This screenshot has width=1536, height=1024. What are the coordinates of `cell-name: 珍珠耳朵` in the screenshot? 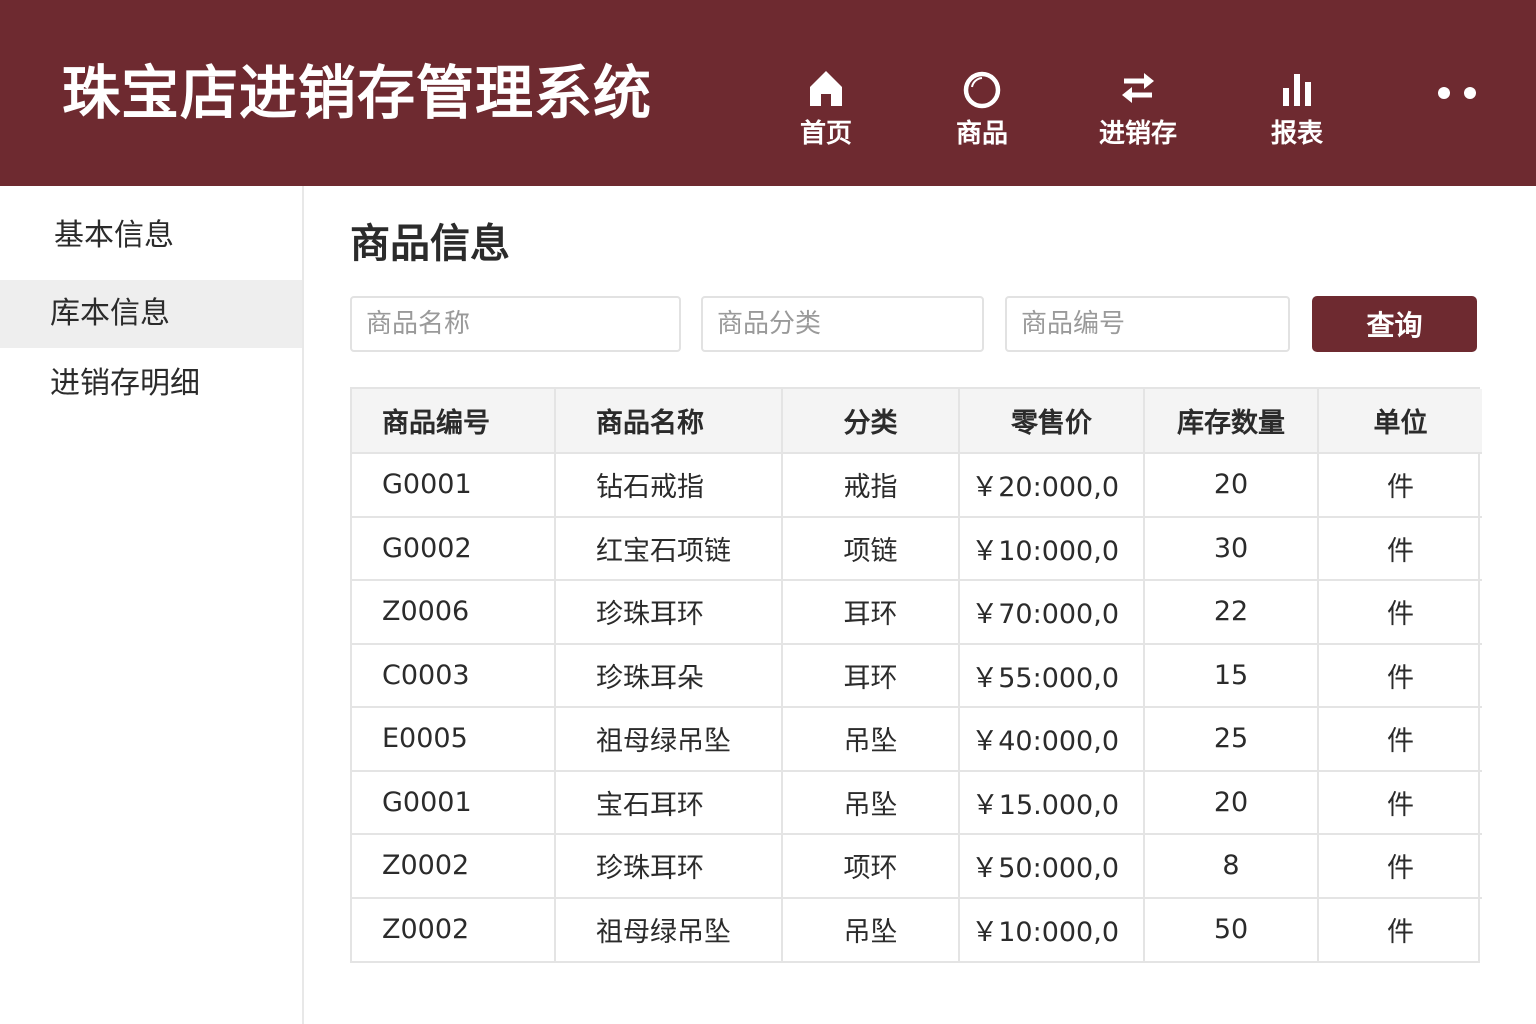 It's located at (668, 675).